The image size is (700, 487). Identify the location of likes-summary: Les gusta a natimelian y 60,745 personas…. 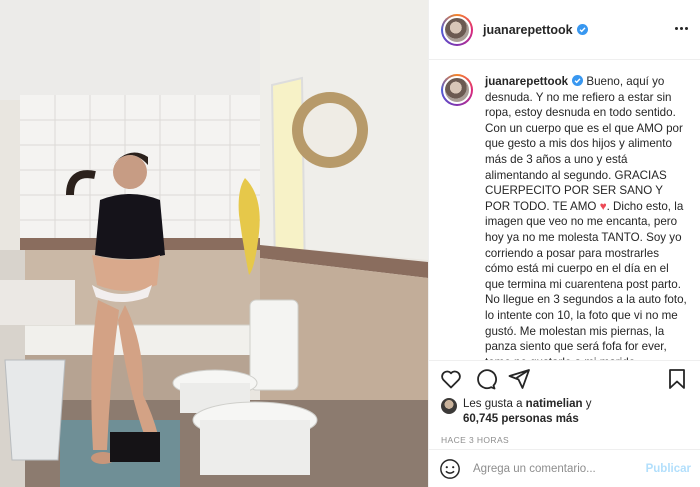
(516, 412).